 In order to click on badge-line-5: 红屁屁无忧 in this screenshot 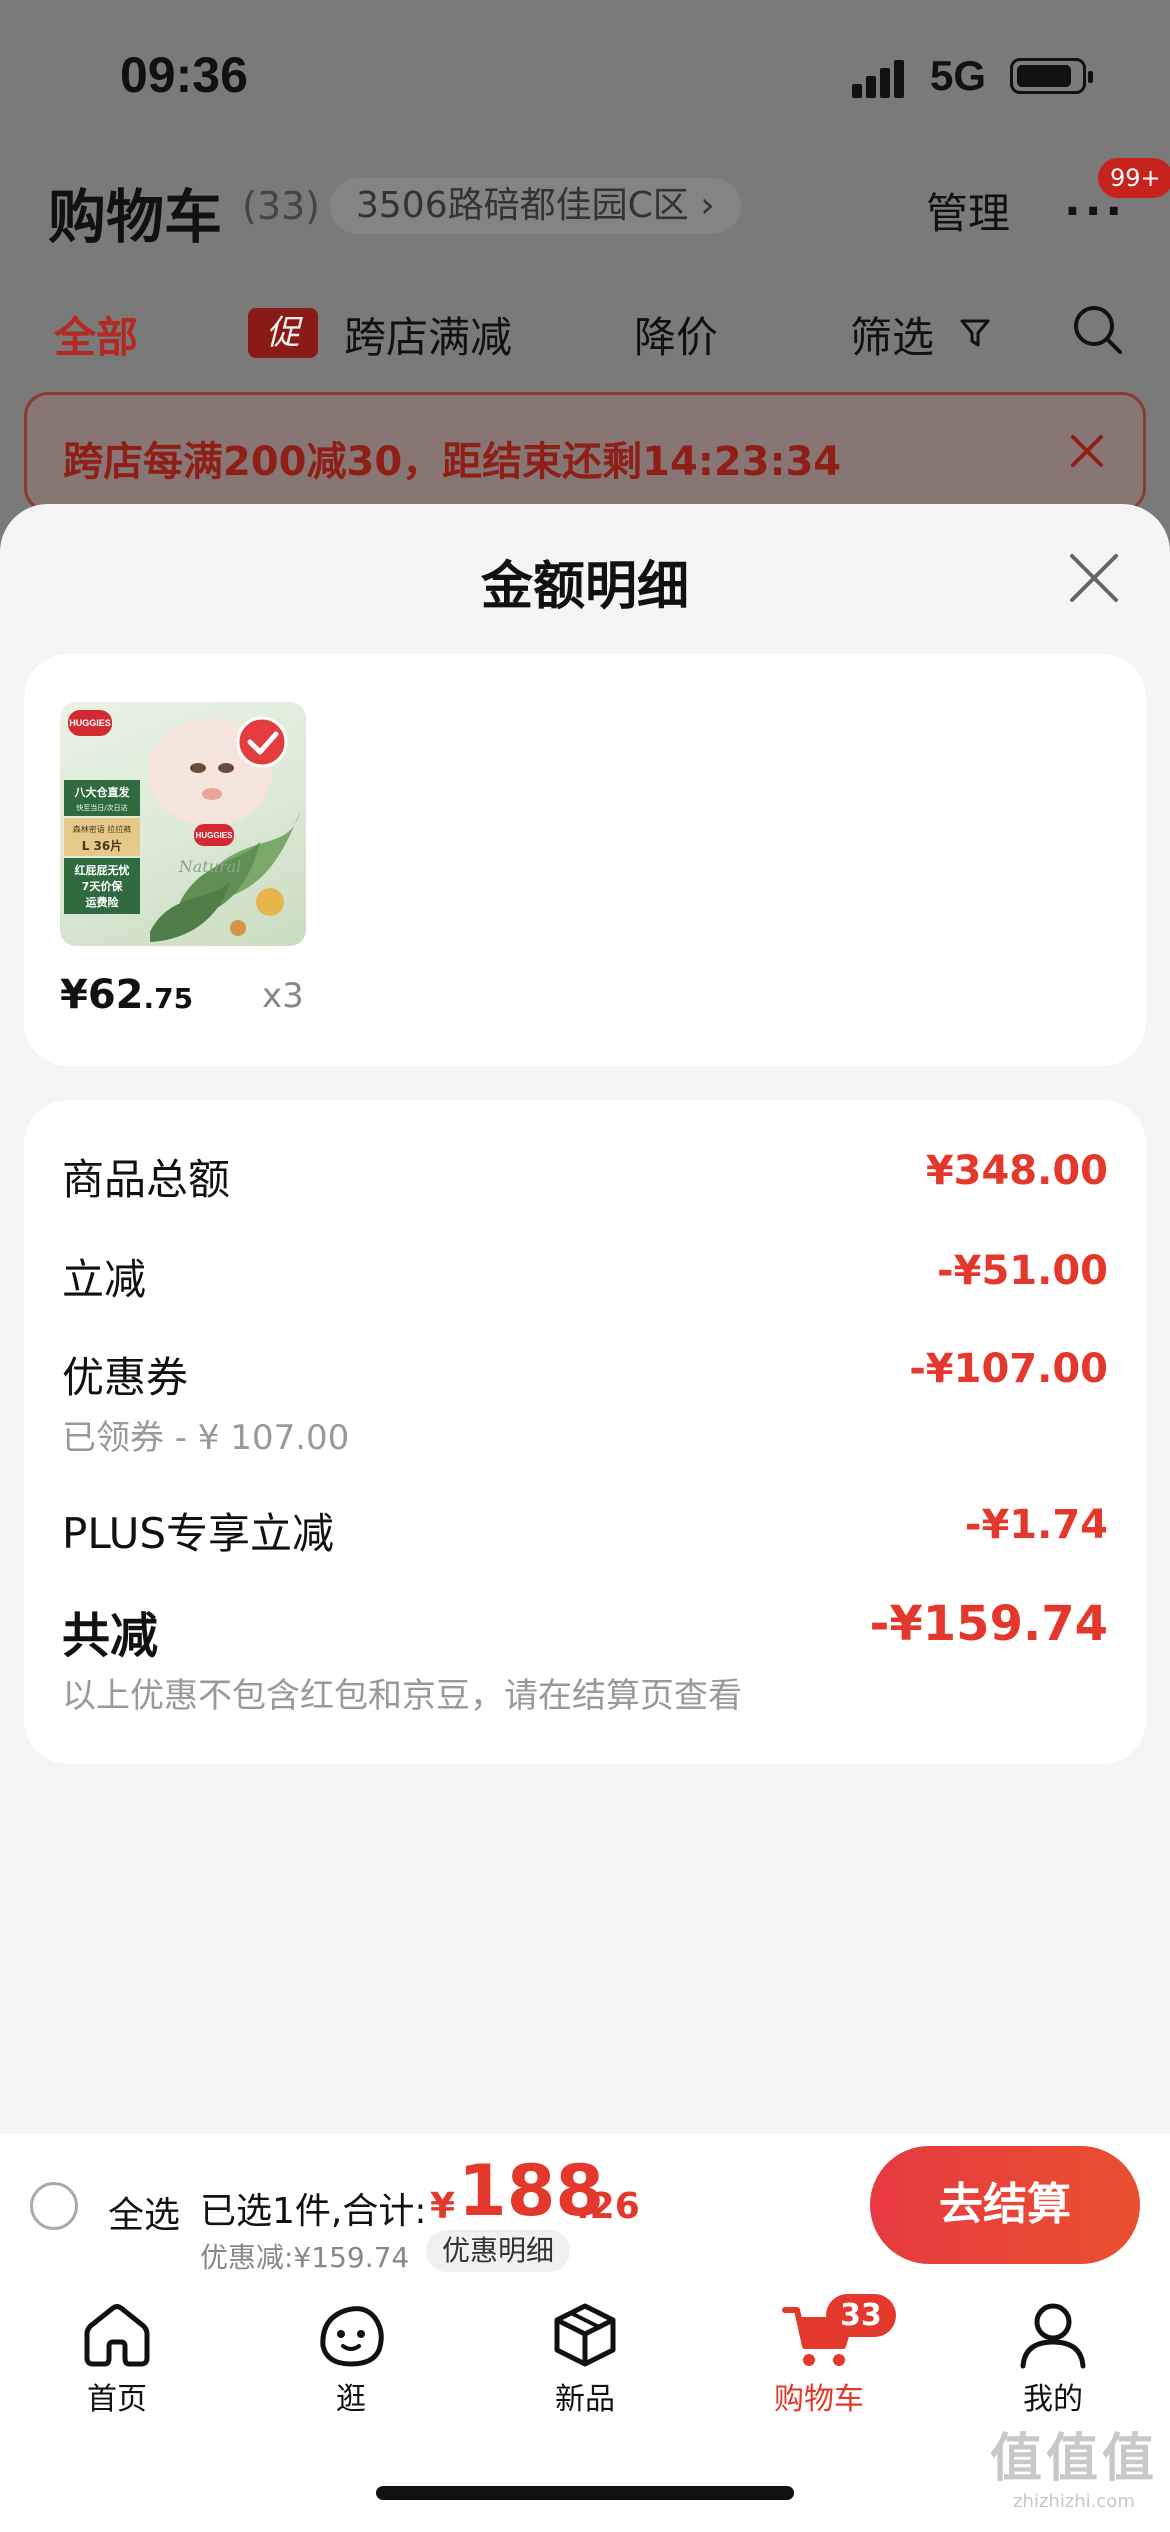, I will do `click(102, 870)`.